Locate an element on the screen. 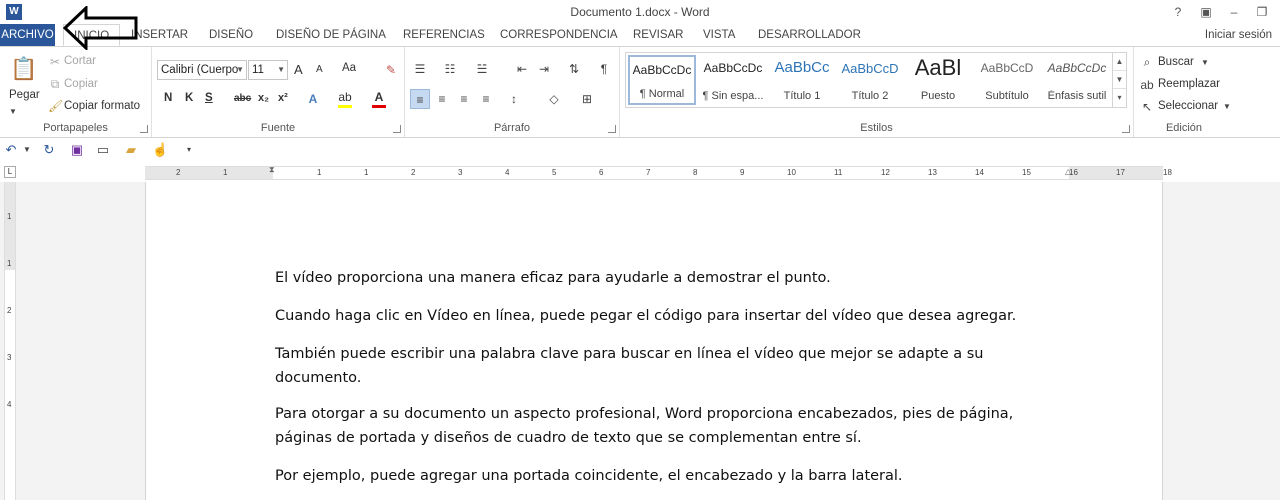 The height and width of the screenshot is (500, 1280). select-cursor-icon: ↖ is located at coordinates (1147, 107).